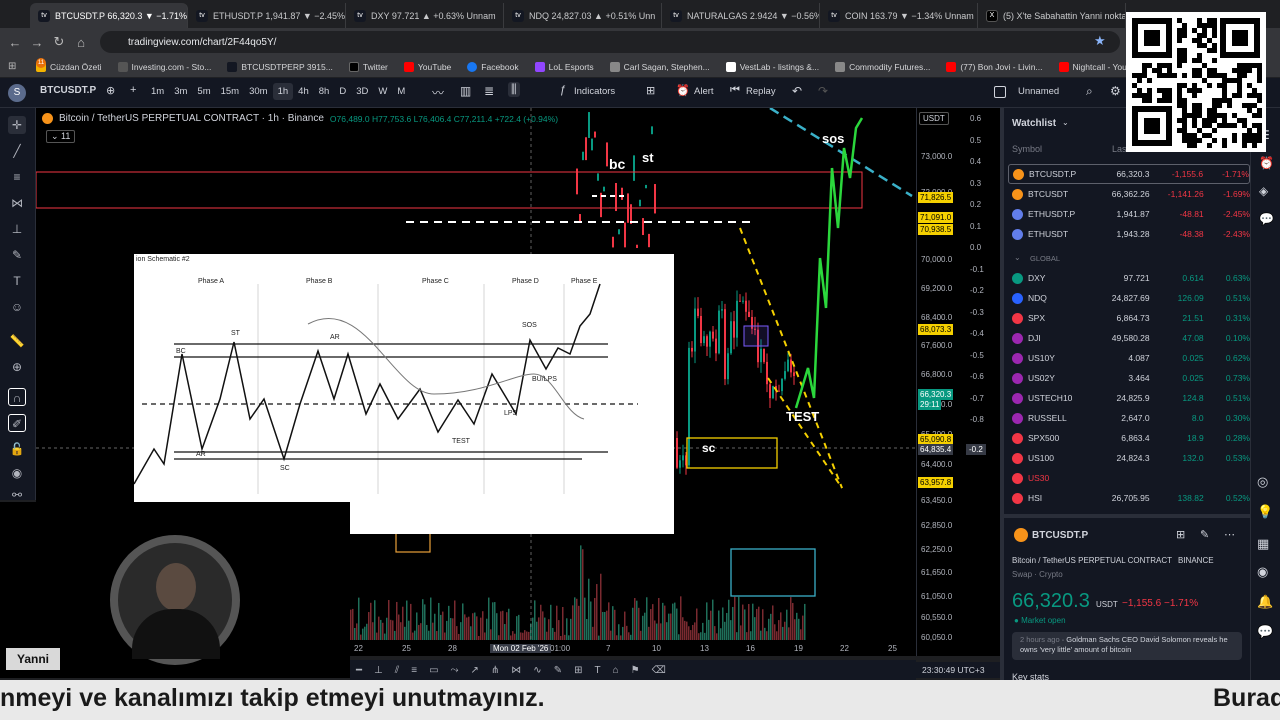 The height and width of the screenshot is (720, 1280). Describe the element at coordinates (68, 90) in the screenshot. I see `symbol-search: BTCUSDT.P` at that location.